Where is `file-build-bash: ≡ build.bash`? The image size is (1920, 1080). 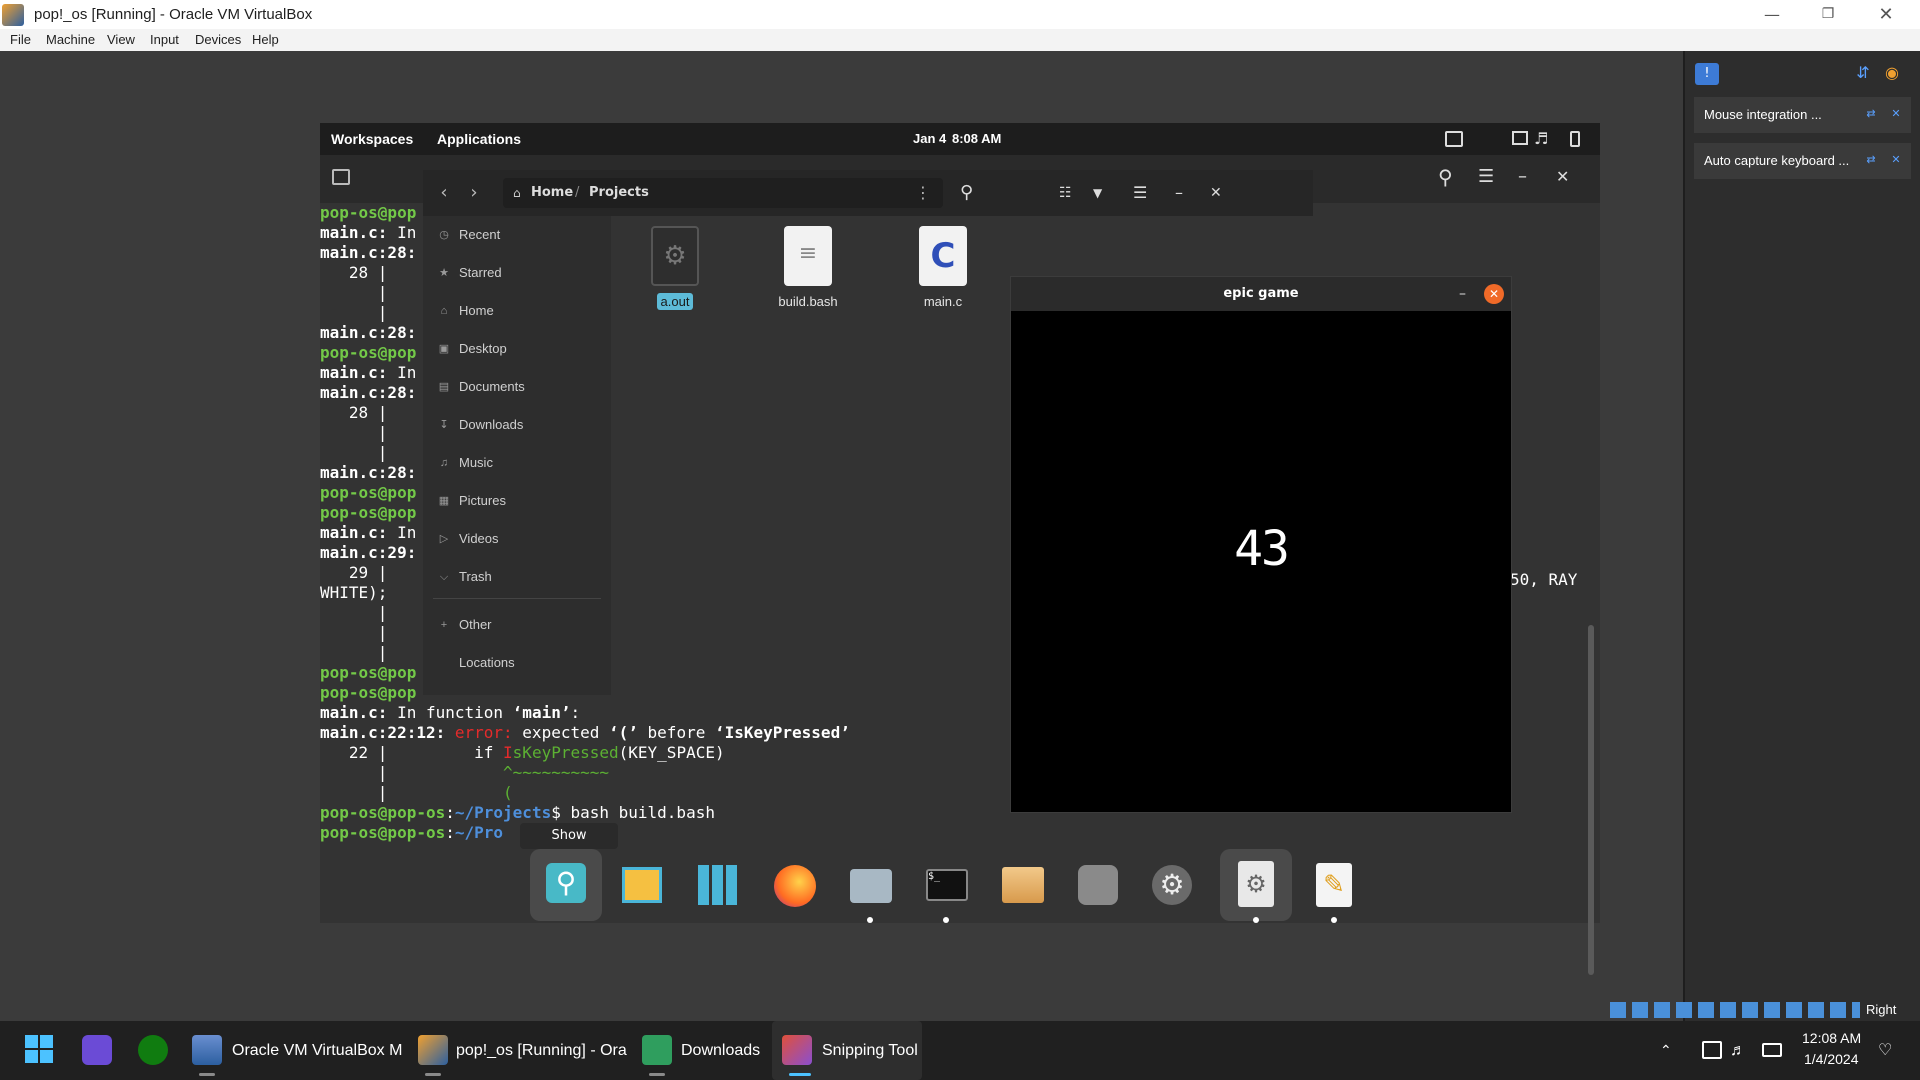 file-build-bash: ≡ build.bash is located at coordinates (804, 271).